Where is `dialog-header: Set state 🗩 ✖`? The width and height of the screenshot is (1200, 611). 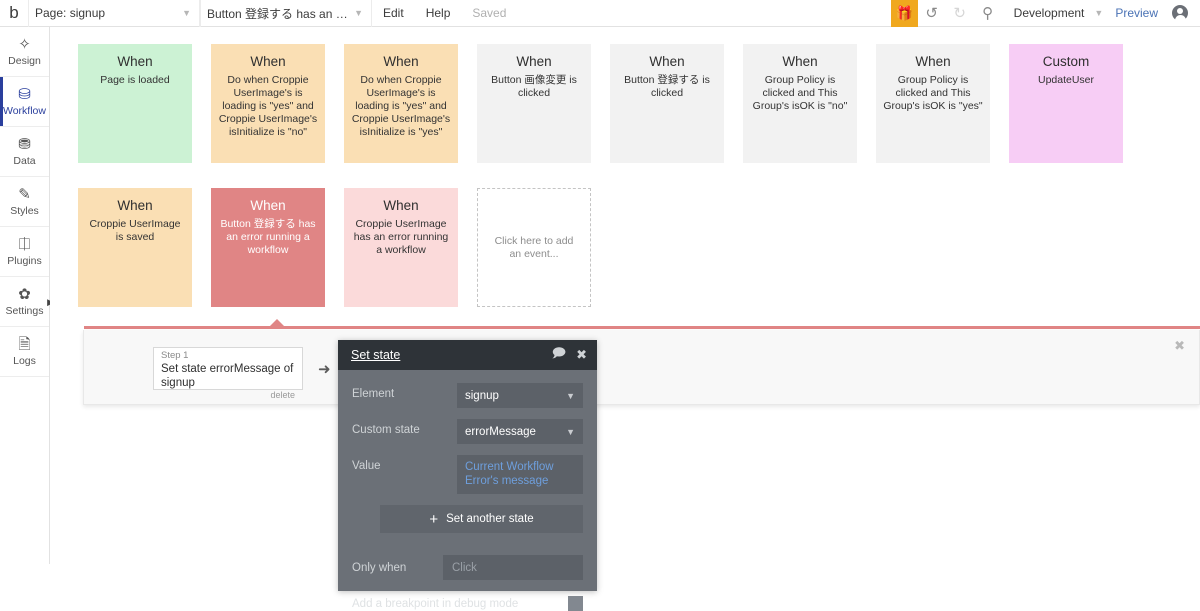 dialog-header: Set state 🗩 ✖ is located at coordinates (467, 355).